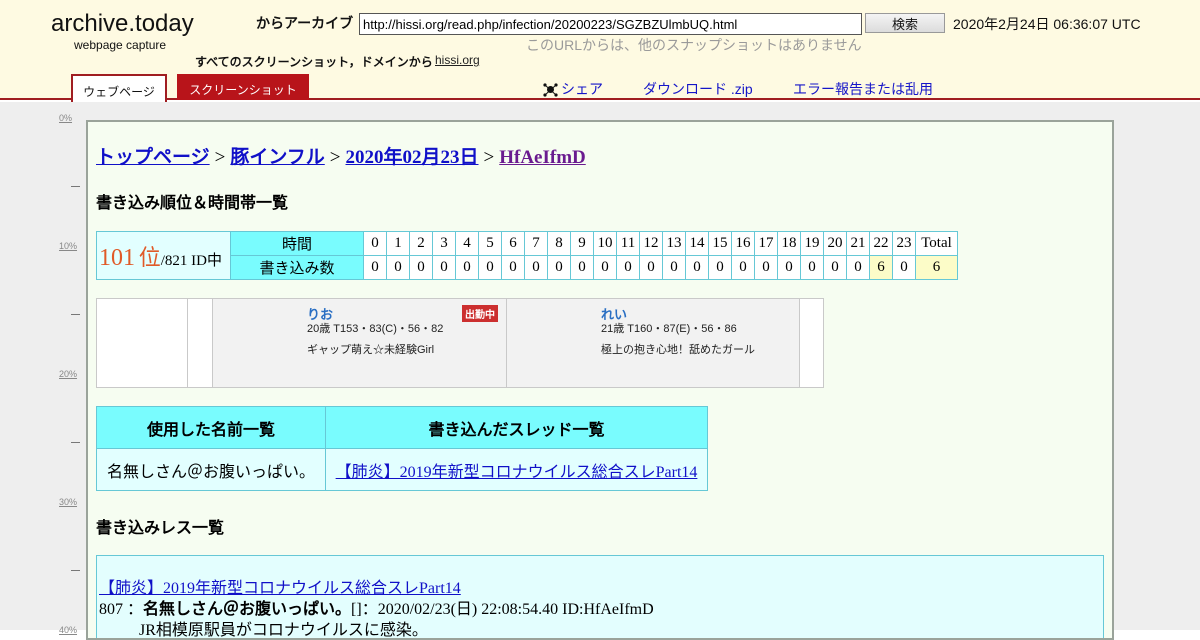  What do you see at coordinates (277, 157) in the screenshot?
I see `breadcrumb-board-link: 豚インフル` at bounding box center [277, 157].